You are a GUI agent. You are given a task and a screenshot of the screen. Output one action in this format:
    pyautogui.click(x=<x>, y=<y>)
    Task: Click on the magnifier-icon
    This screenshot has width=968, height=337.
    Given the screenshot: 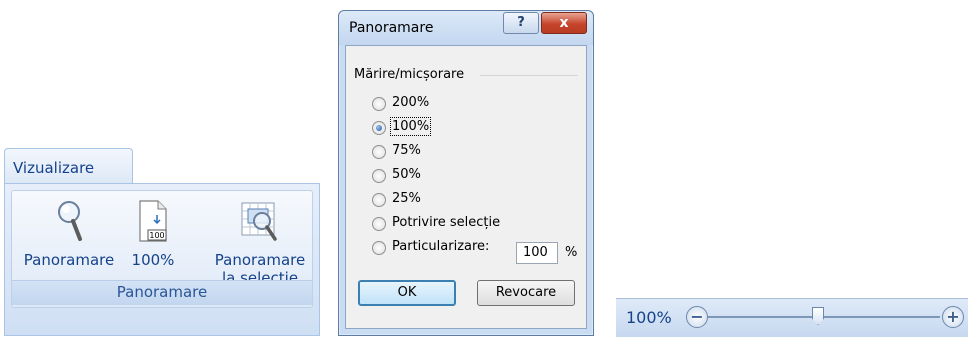 What is the action you would take?
    pyautogui.click(x=70, y=221)
    